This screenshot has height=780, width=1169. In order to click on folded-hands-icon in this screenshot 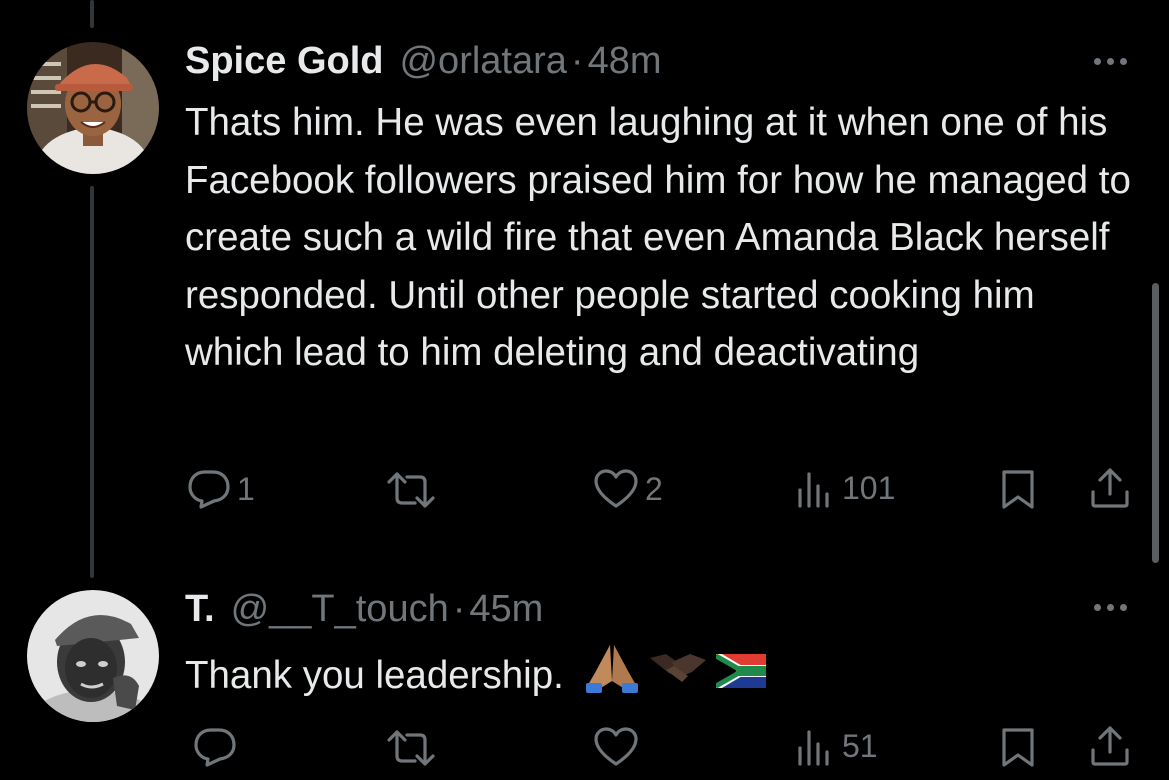, I will do `click(612, 675)`.